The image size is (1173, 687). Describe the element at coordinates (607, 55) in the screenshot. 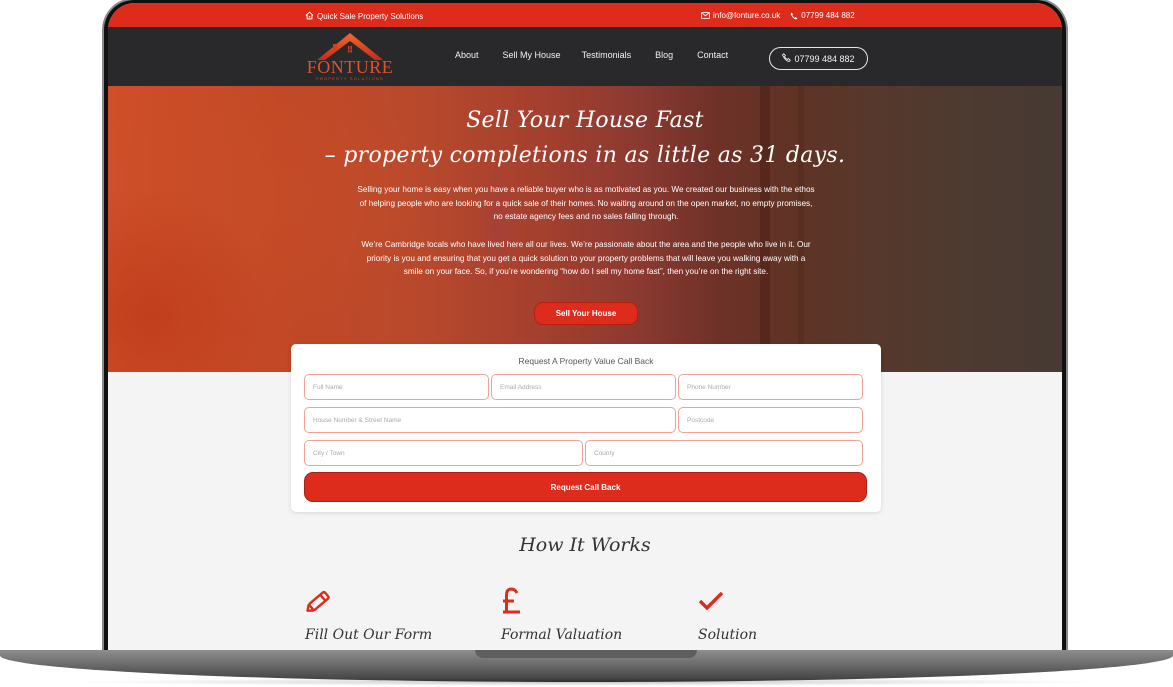

I see `nav-item-testimonials: Testimonials` at that location.